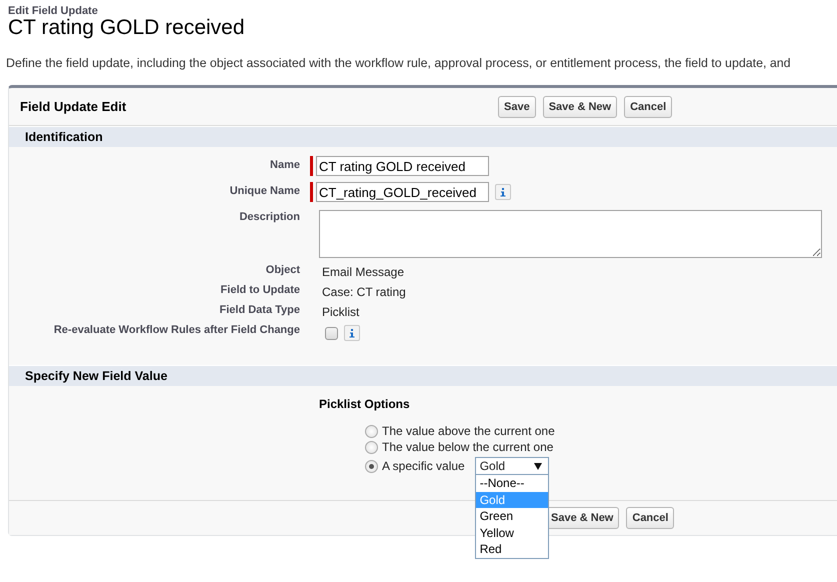 The image size is (837, 582). Describe the element at coordinates (511, 466) in the screenshot. I see `picklist-dropdown: Gold` at that location.